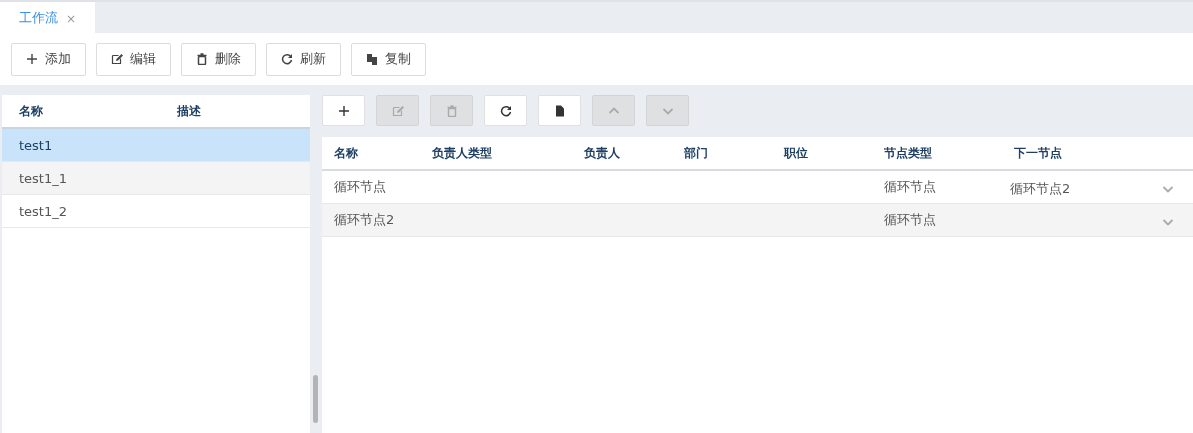 This screenshot has height=433, width=1193. Describe the element at coordinates (218, 59) in the screenshot. I see `toolbar-button: 删除` at that location.